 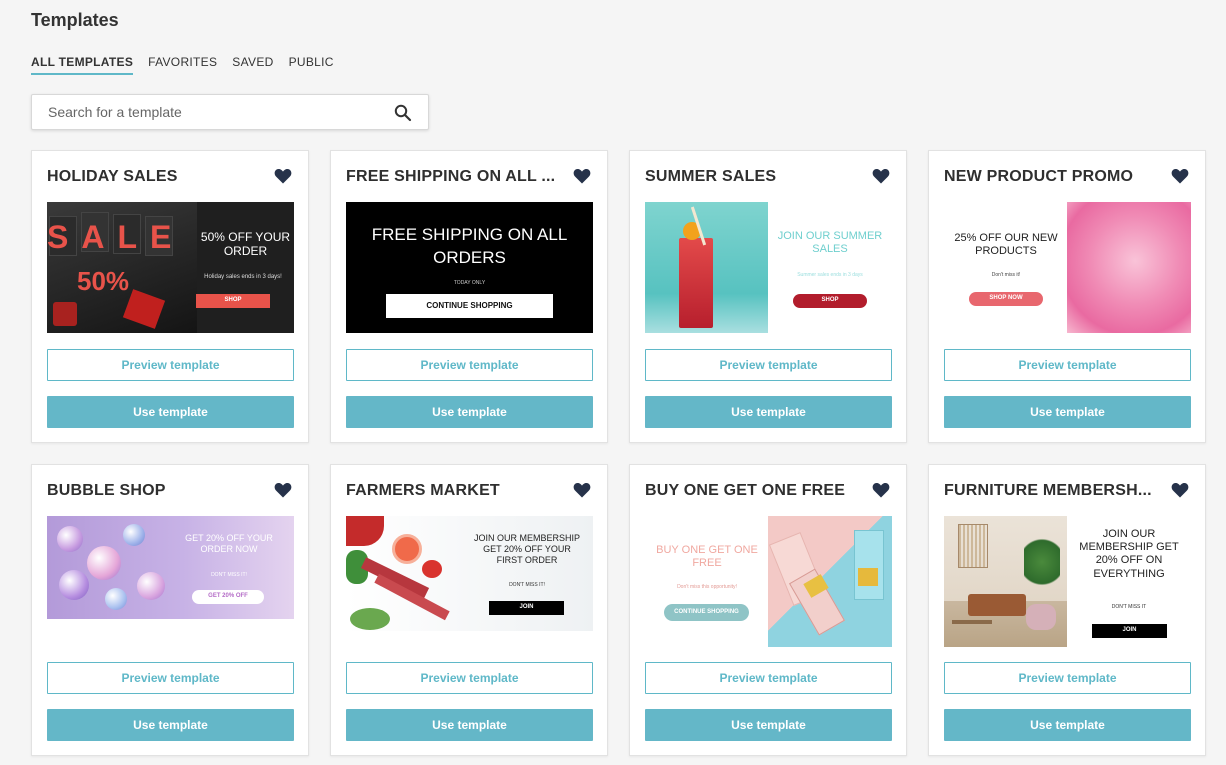 I want to click on search-input, so click(x=213, y=112).